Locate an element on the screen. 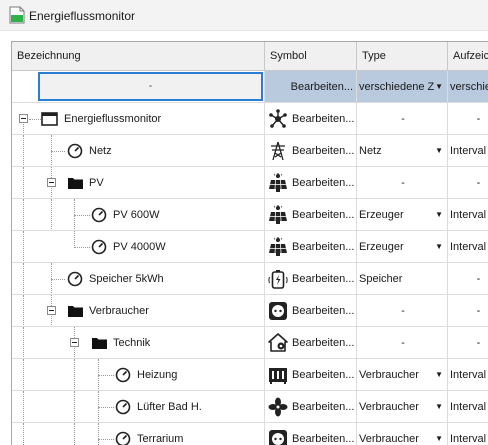 Image resolution: width=488 pixels, height=445 pixels. column-header-name: Bezeichnung is located at coordinates (138, 56).